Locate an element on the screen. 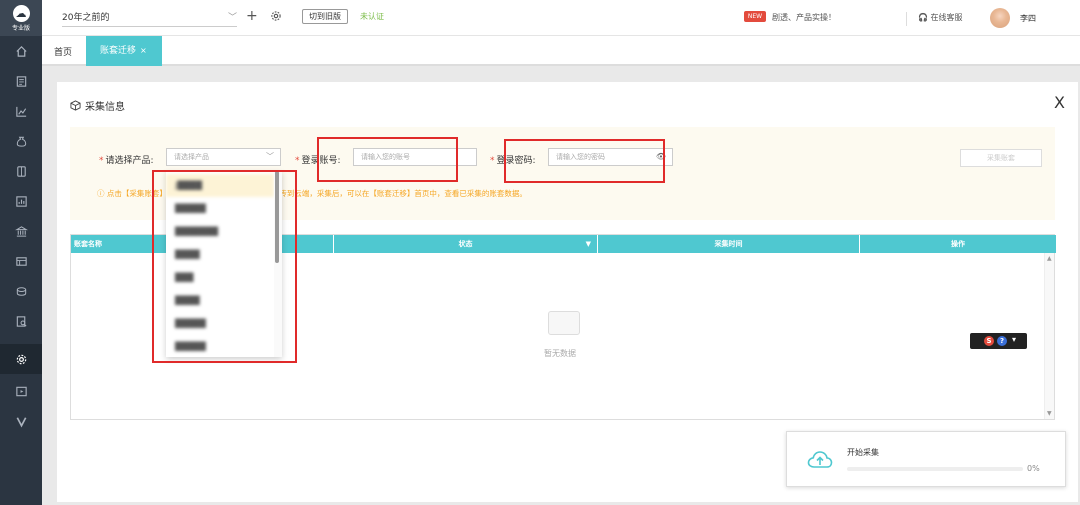 The width and height of the screenshot is (1080, 505). account-settings-button is located at coordinates (276, 17).